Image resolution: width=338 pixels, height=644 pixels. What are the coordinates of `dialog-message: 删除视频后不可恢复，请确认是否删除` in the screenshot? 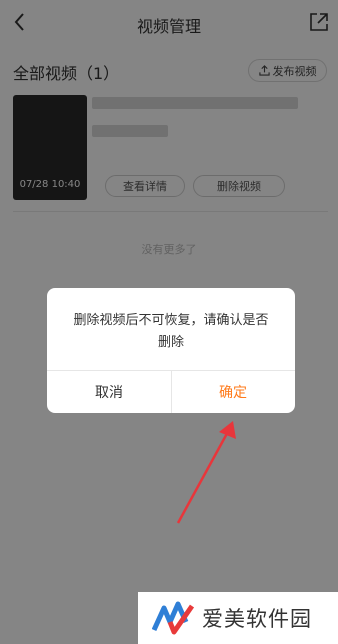 It's located at (171, 331).